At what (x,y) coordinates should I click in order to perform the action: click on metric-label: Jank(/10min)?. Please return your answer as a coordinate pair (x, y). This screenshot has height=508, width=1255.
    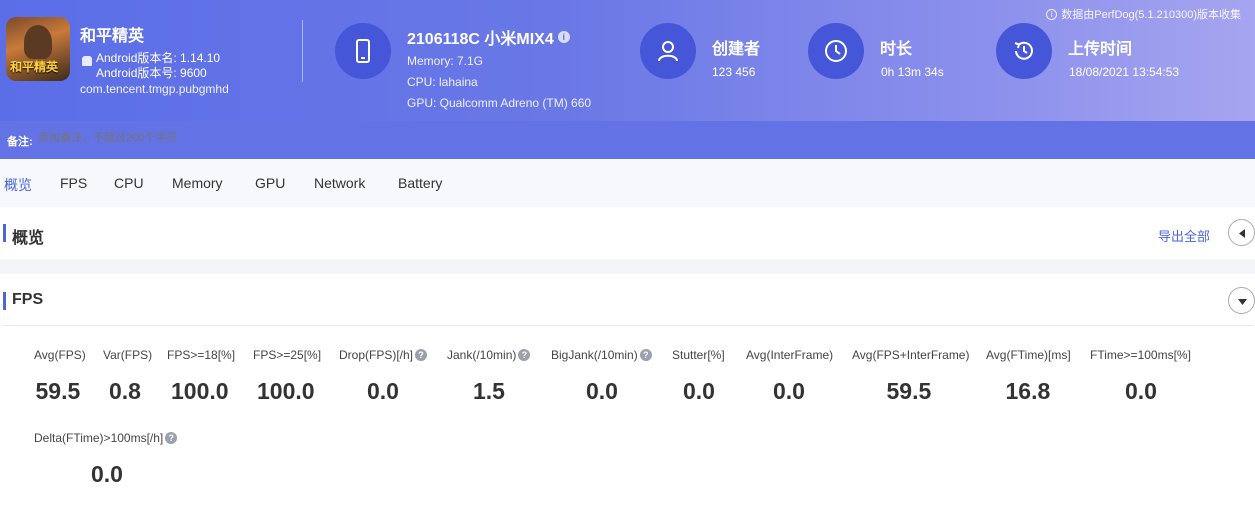
    Looking at the image, I should click on (489, 355).